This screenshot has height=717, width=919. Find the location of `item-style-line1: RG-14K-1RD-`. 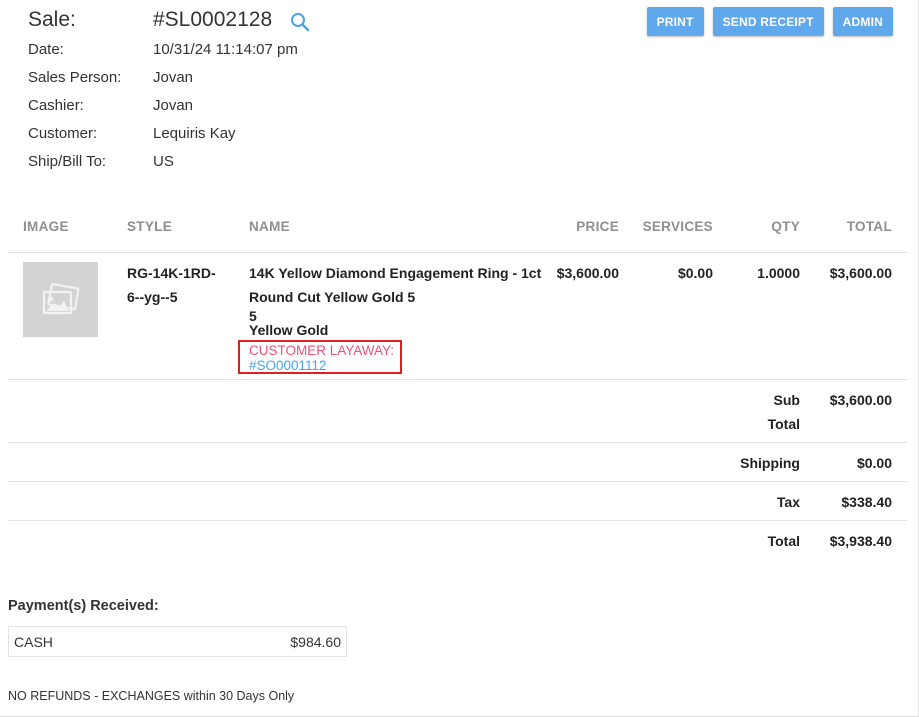

item-style-line1: RG-14K-1RD- is located at coordinates (171, 273).